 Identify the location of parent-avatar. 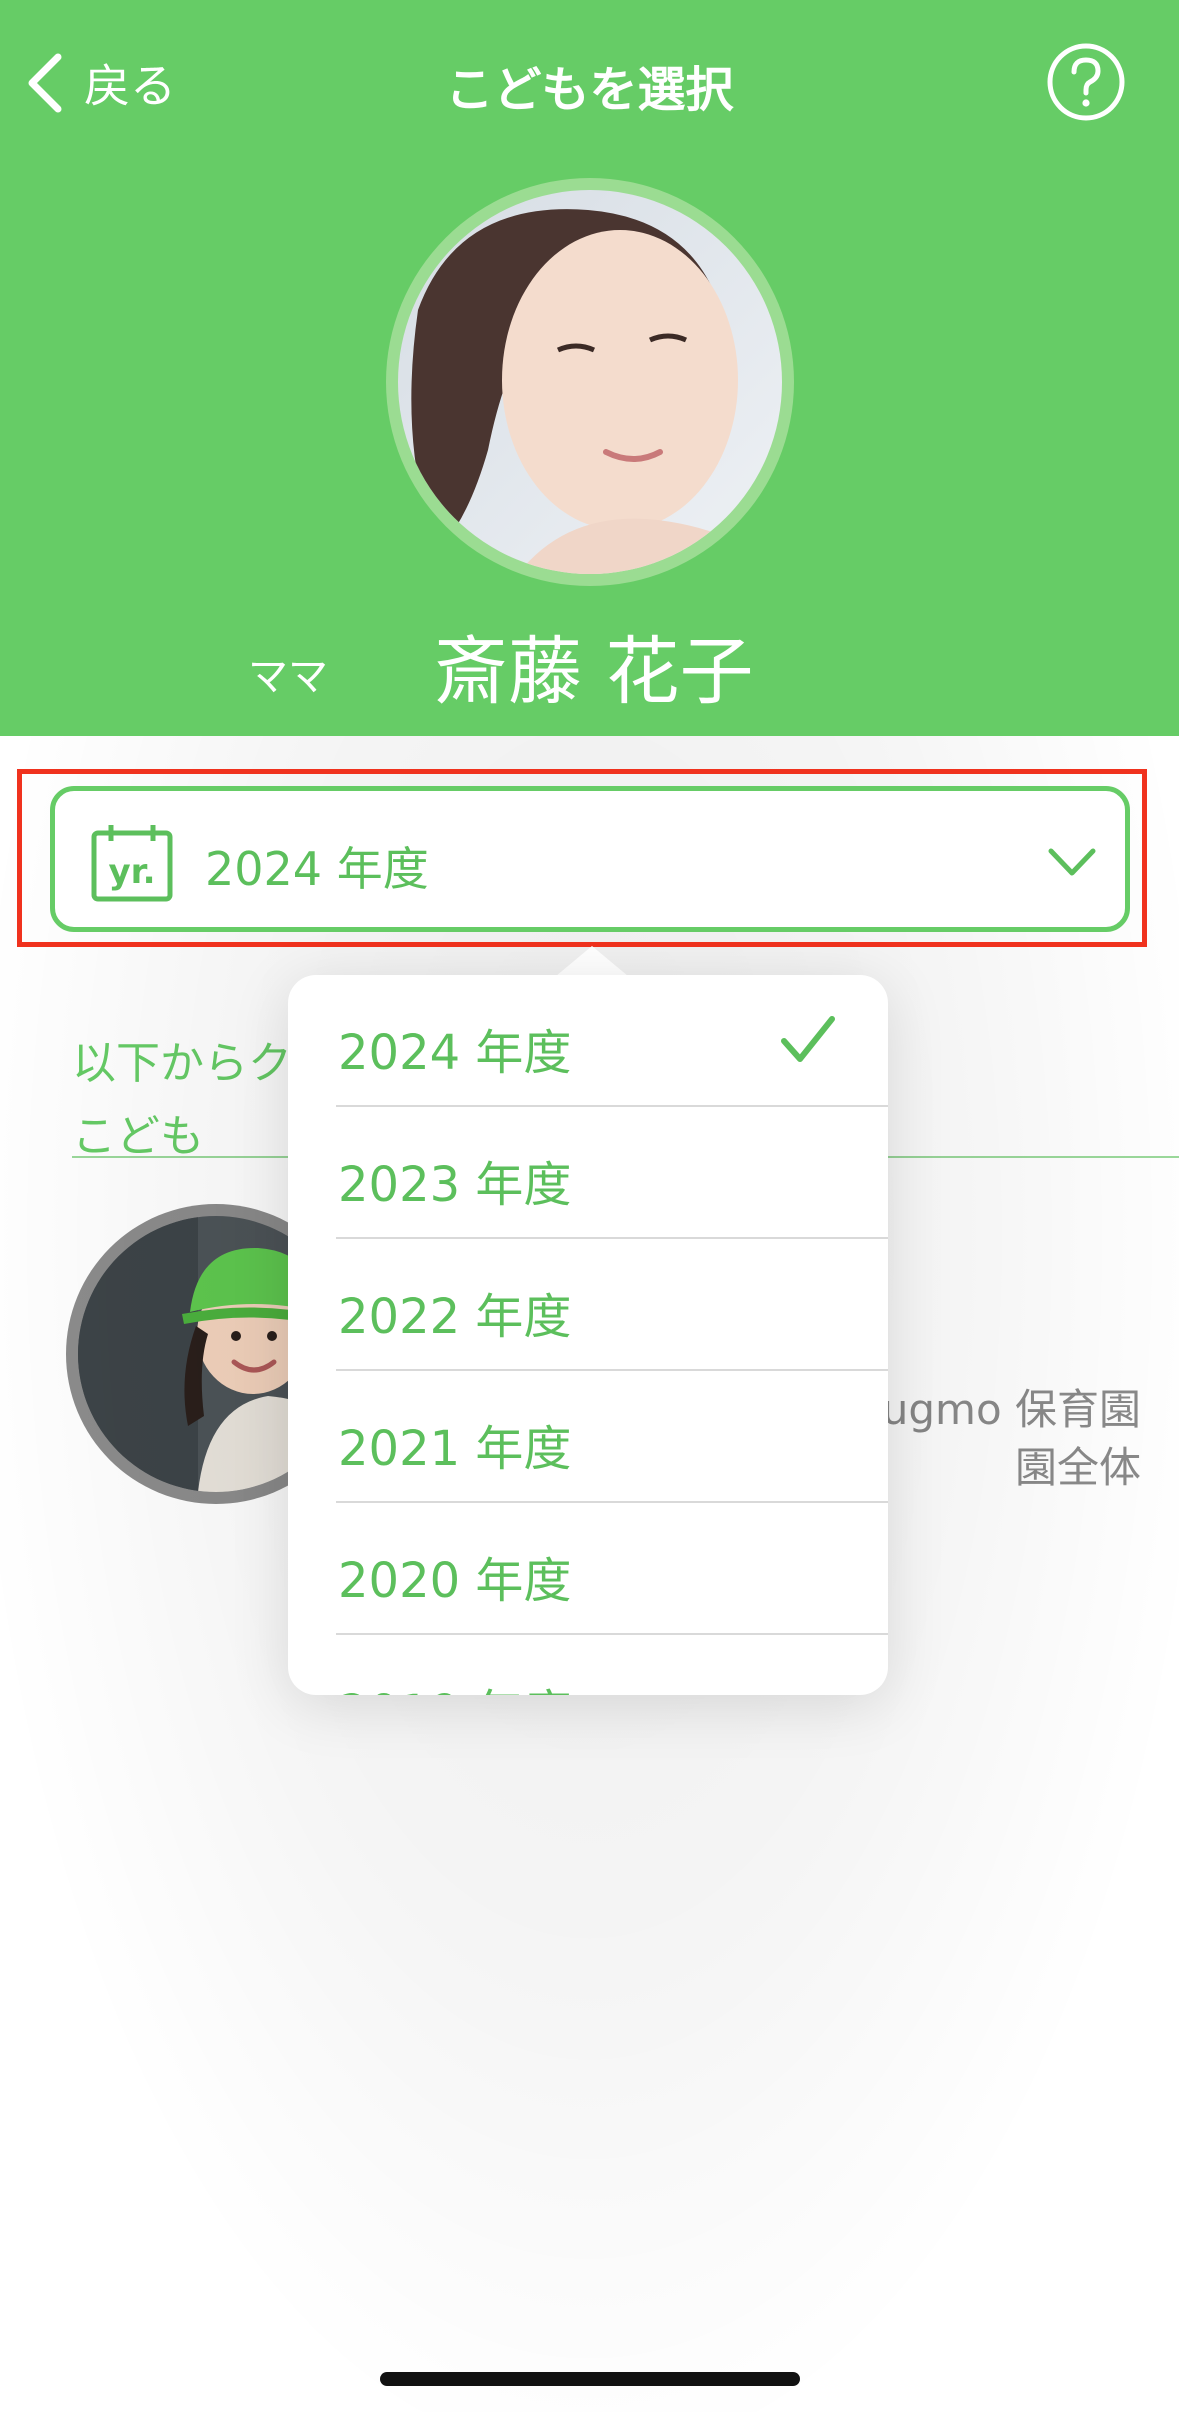
(590, 382).